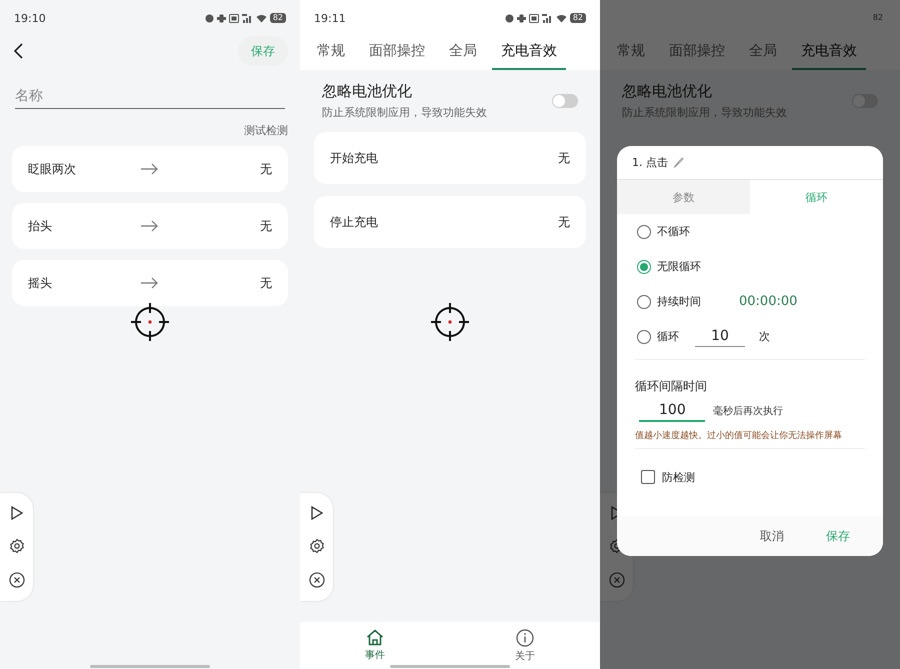 The image size is (900, 669). I want to click on checkbox-label: 防检测, so click(678, 477).